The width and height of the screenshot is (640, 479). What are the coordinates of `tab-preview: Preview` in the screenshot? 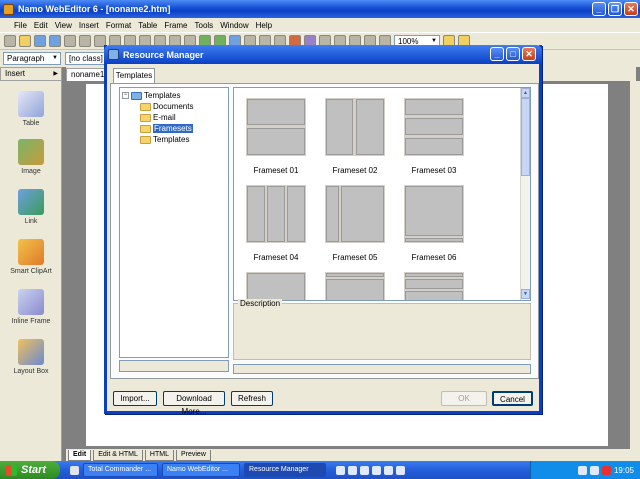 It's located at (193, 455).